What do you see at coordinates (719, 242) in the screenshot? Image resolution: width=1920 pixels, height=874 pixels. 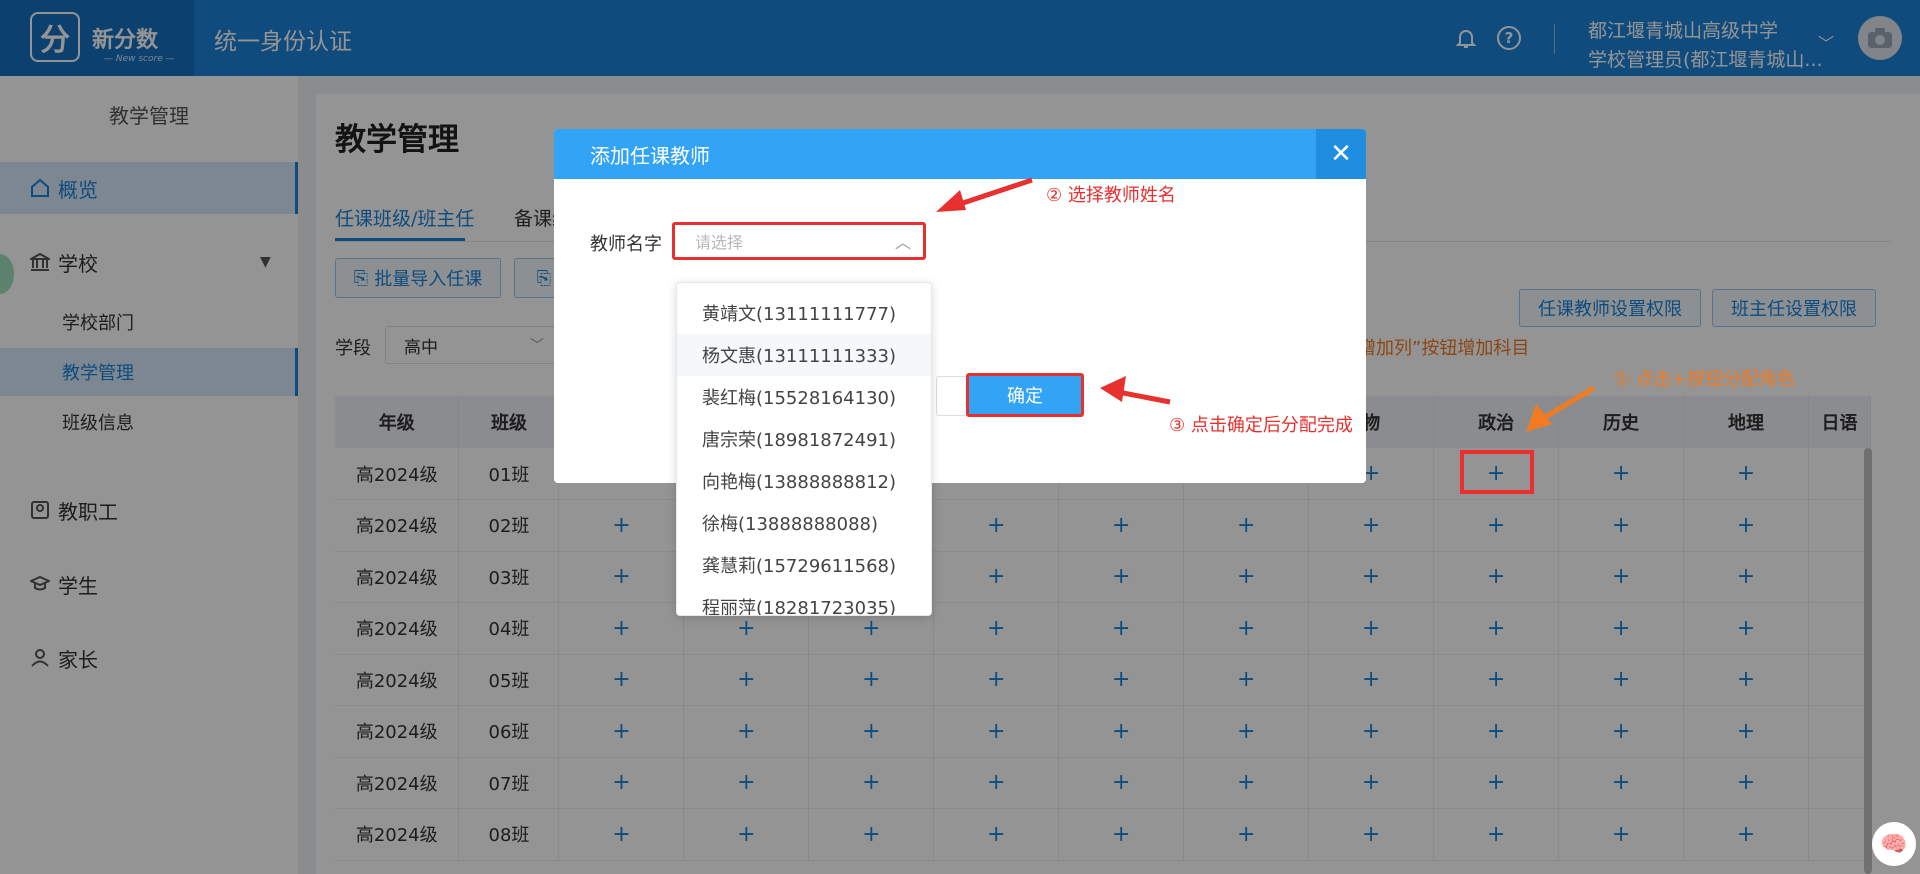 I see `select-placeholder: 请选择` at bounding box center [719, 242].